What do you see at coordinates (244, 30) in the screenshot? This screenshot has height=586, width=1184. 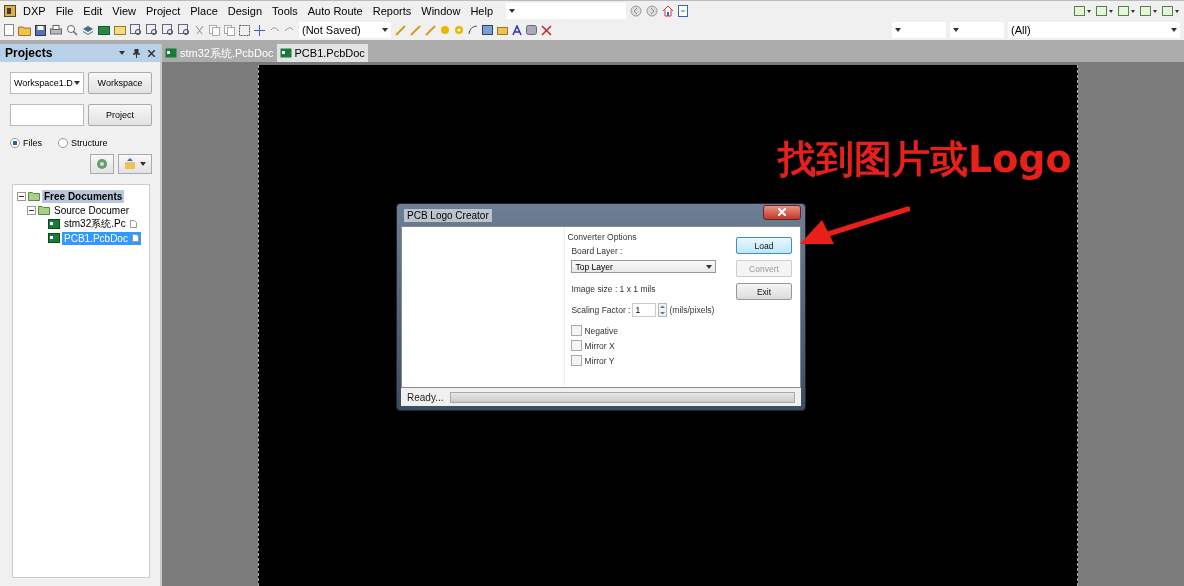 I see `select-rectangle-icon` at bounding box center [244, 30].